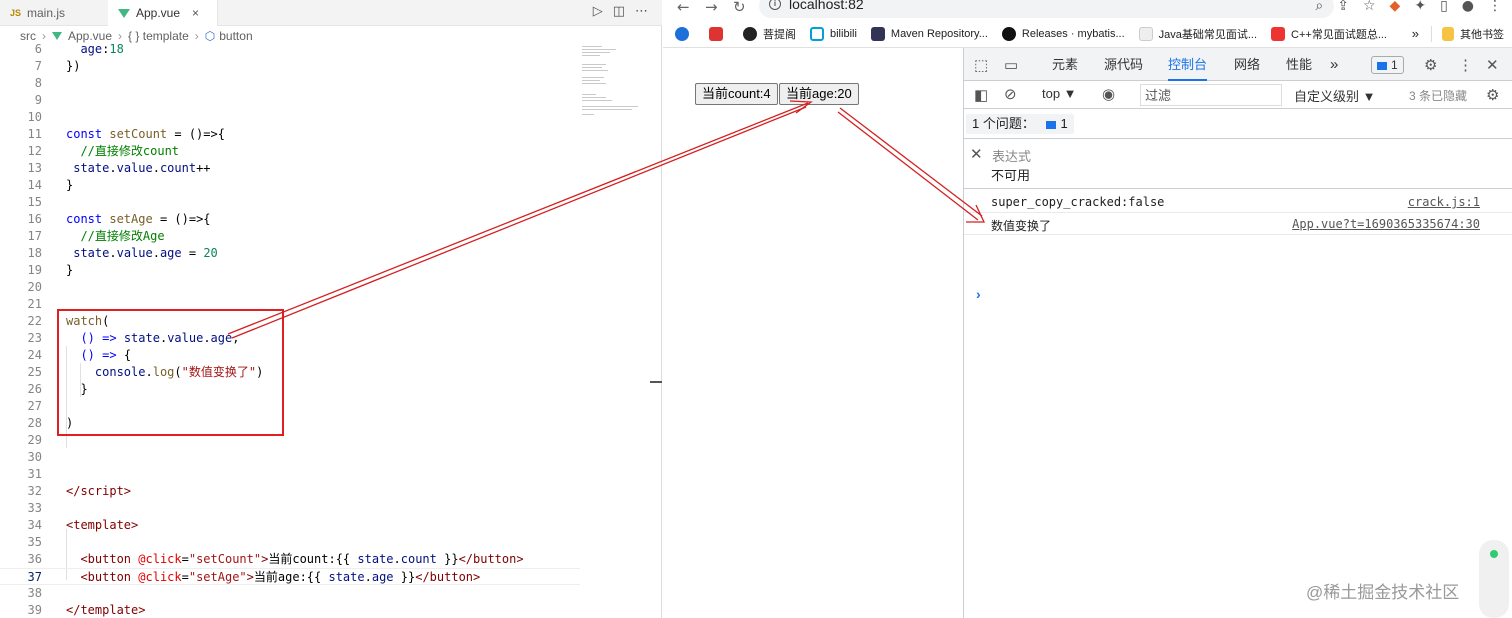 This screenshot has width=1512, height=618. I want to click on scrollbar-thumb, so click(656, 382).